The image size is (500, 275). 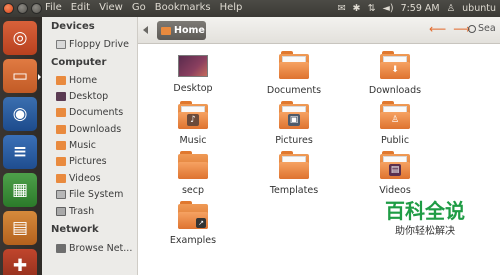 I want to click on close-window-button, so click(x=8, y=8).